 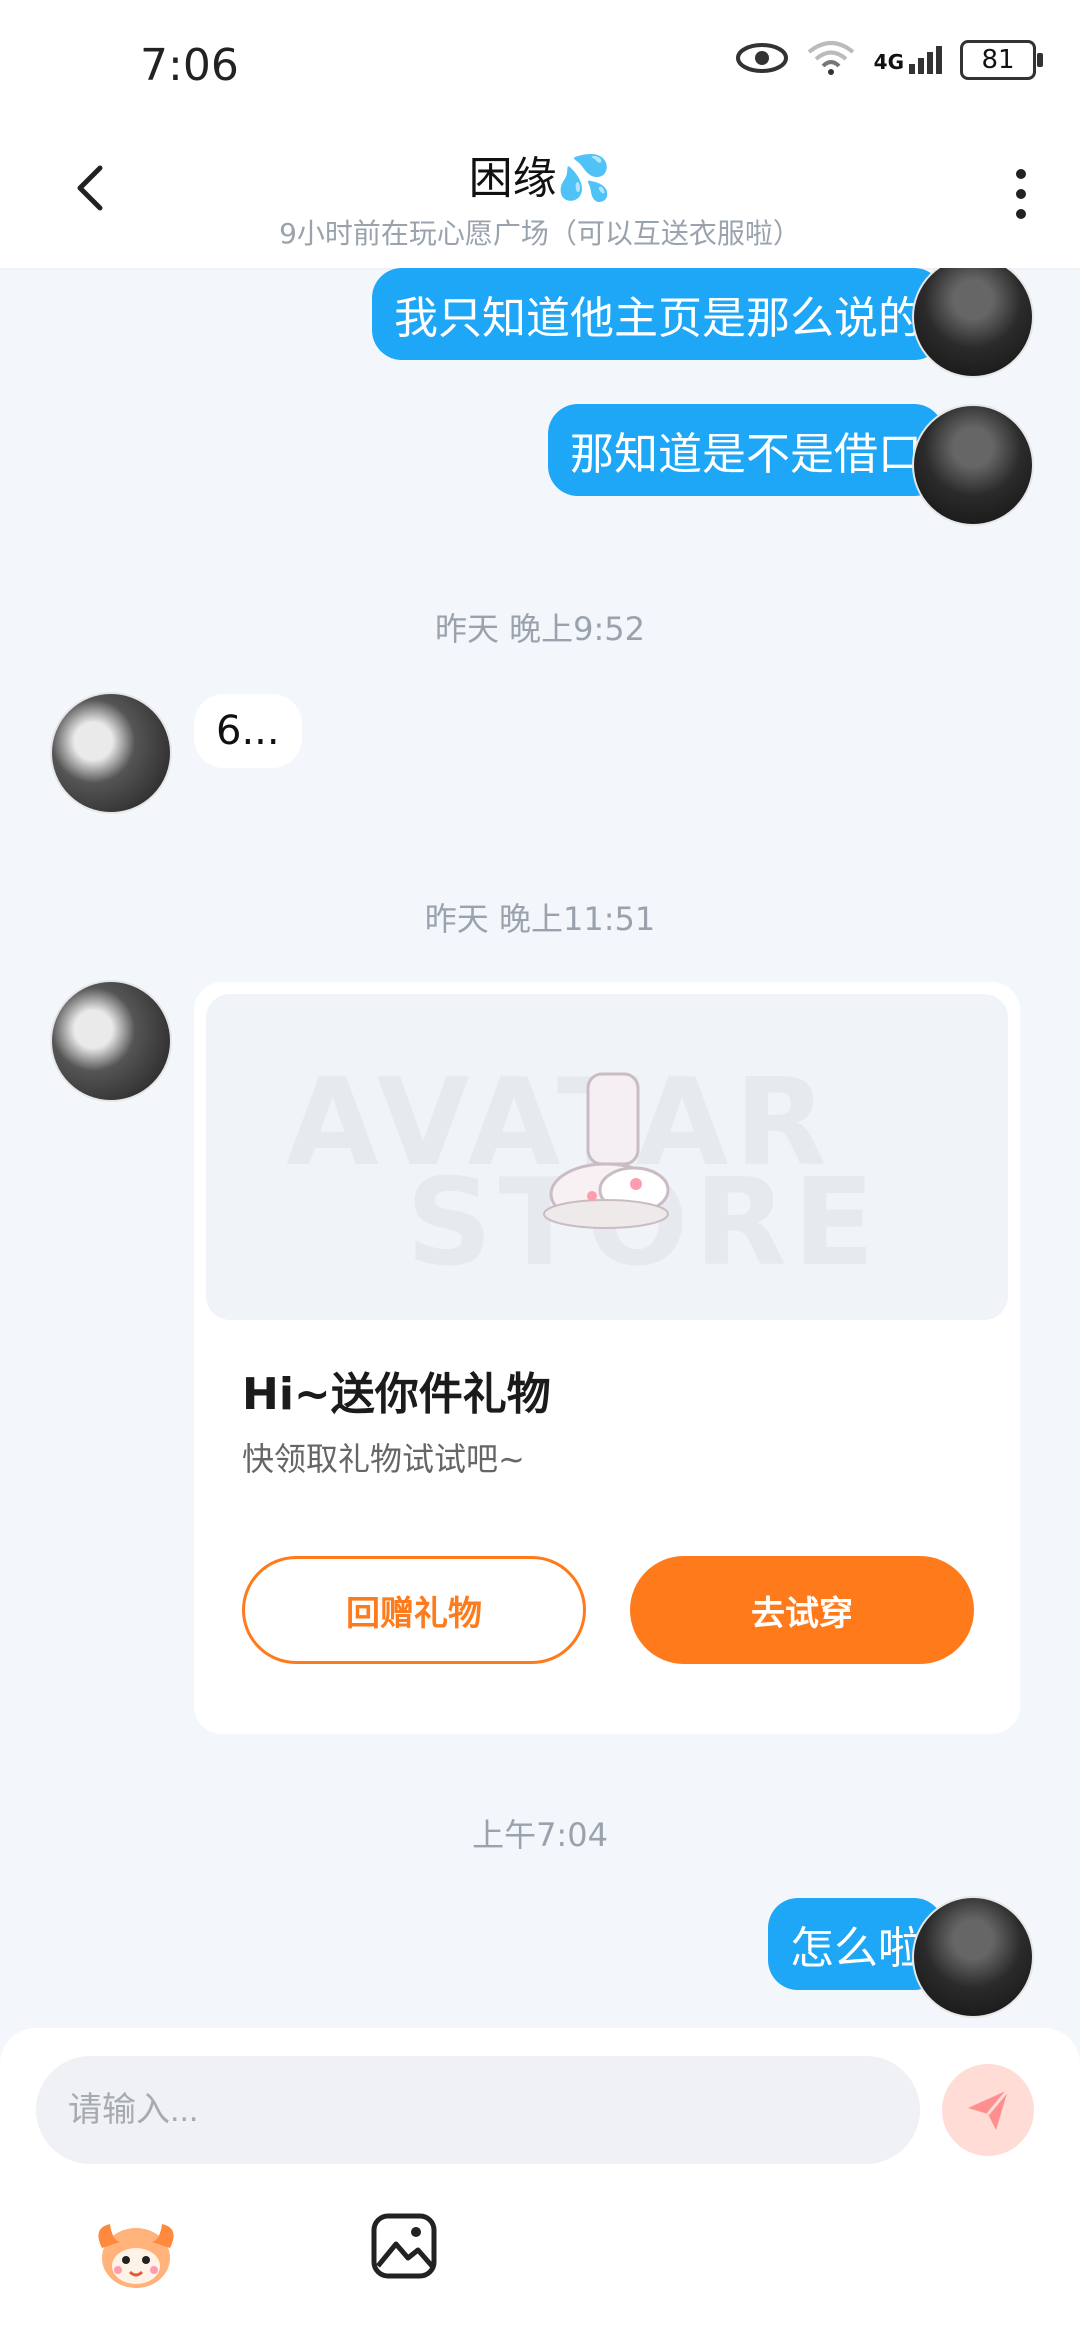 I want to click on try-on-button: 去试穿, so click(x=802, y=1610).